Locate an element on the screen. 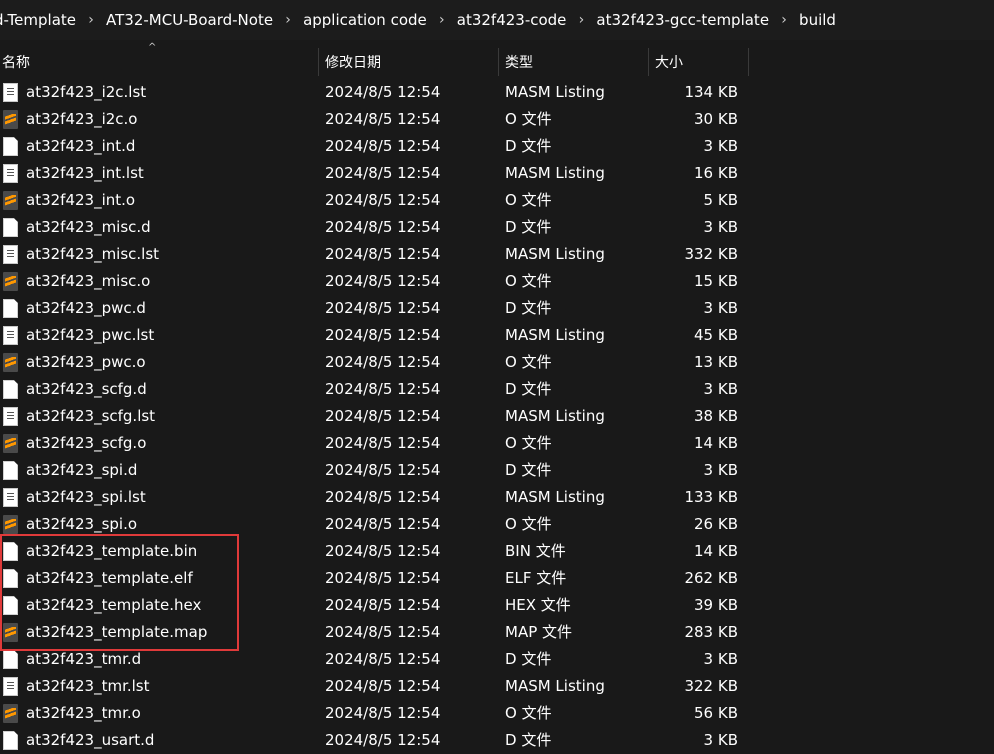 This screenshot has height=754, width=994. file-row: at32f423_int.d 2024/8/5 12:54 D 文件 3 KB is located at coordinates (380, 146).